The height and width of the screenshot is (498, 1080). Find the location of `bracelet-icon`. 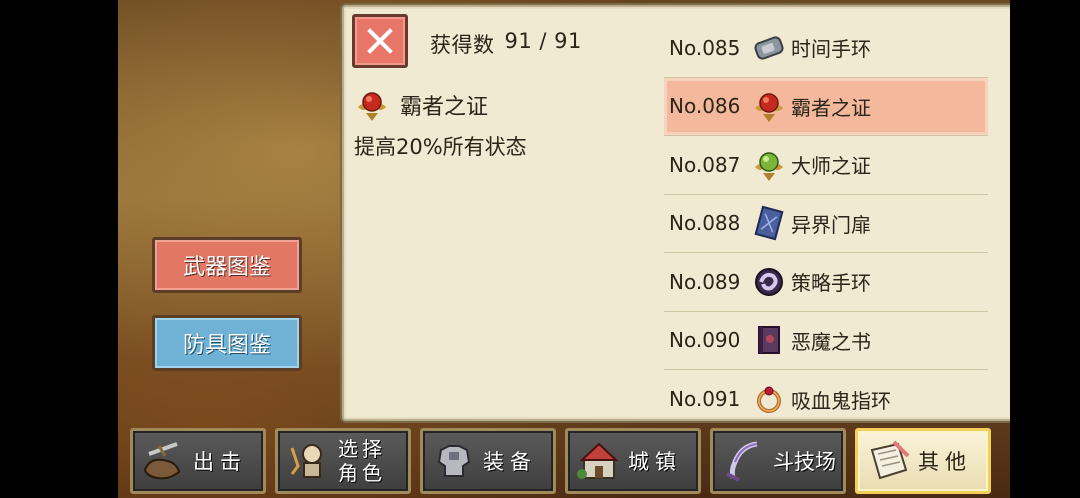

bracelet-icon is located at coordinates (769, 48).